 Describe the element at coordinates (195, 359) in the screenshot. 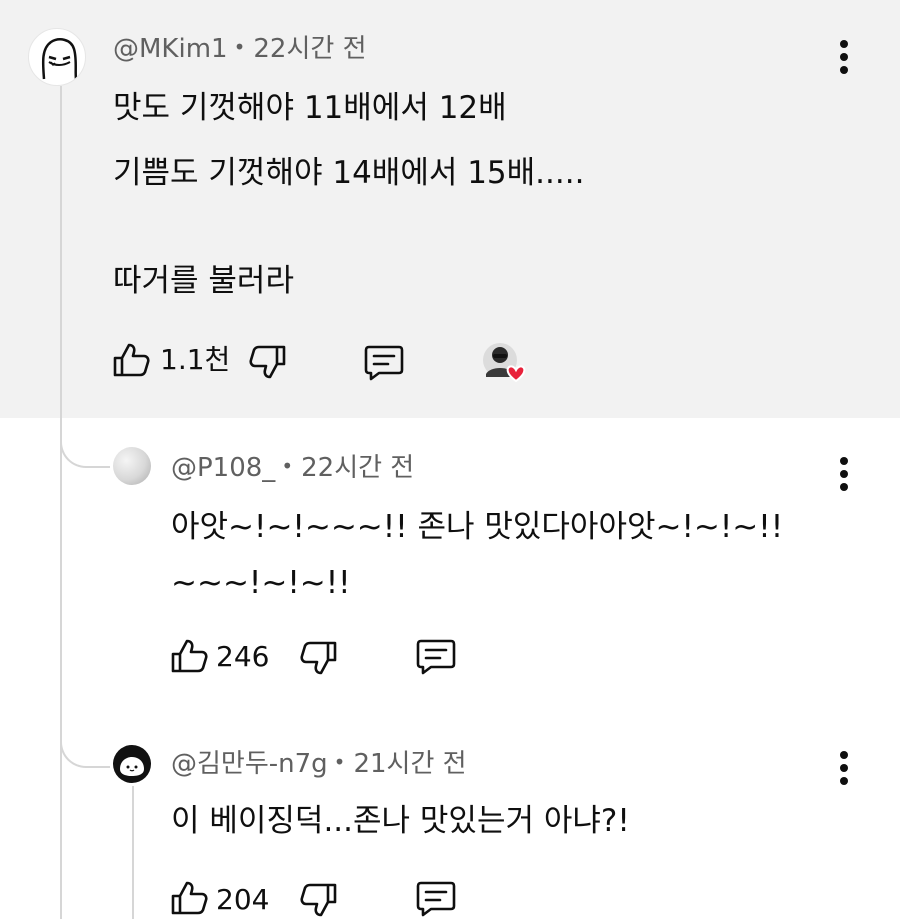

I see `like-count: 1.1천` at that location.